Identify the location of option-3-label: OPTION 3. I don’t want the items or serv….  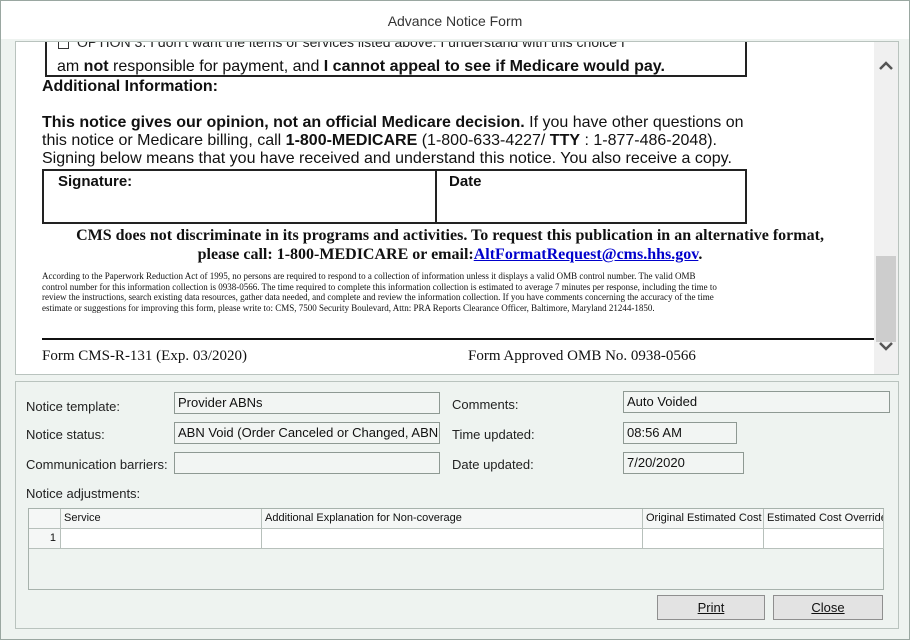
(351, 46).